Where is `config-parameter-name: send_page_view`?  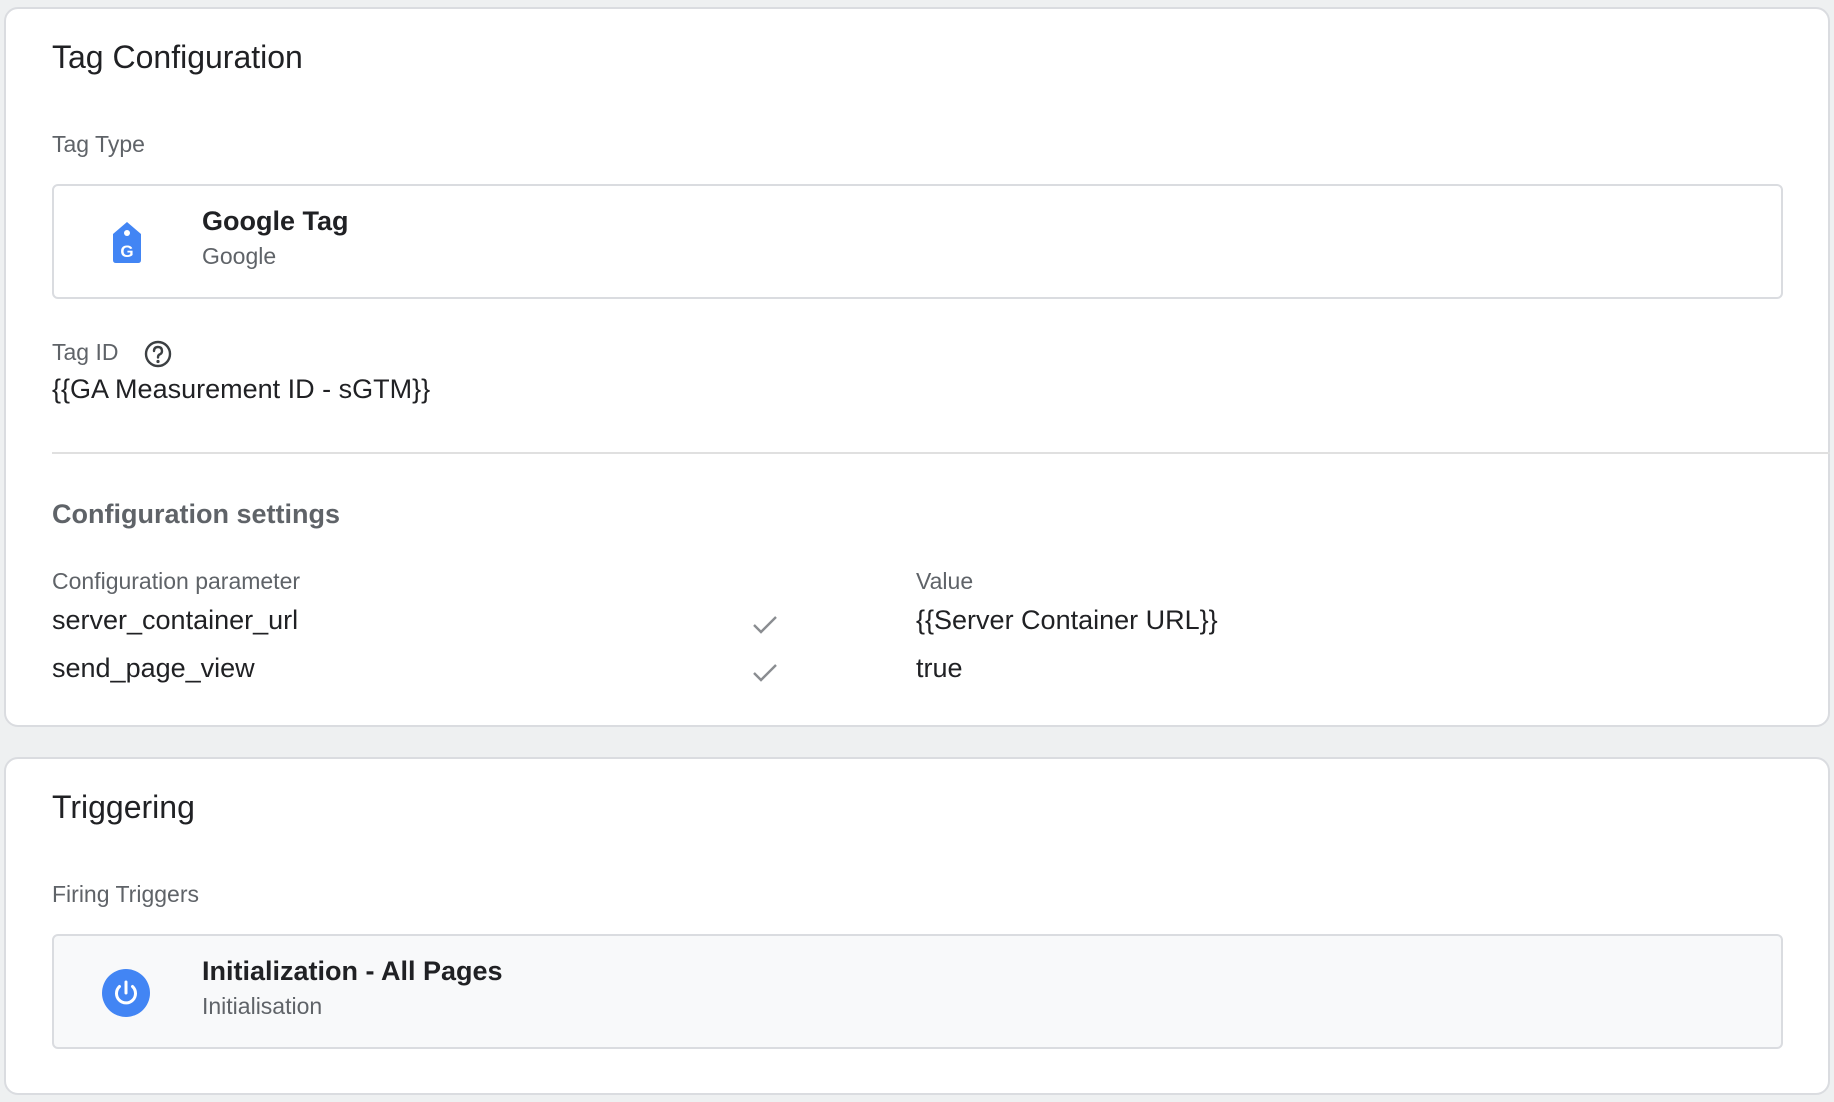
config-parameter-name: send_page_view is located at coordinates (153, 668).